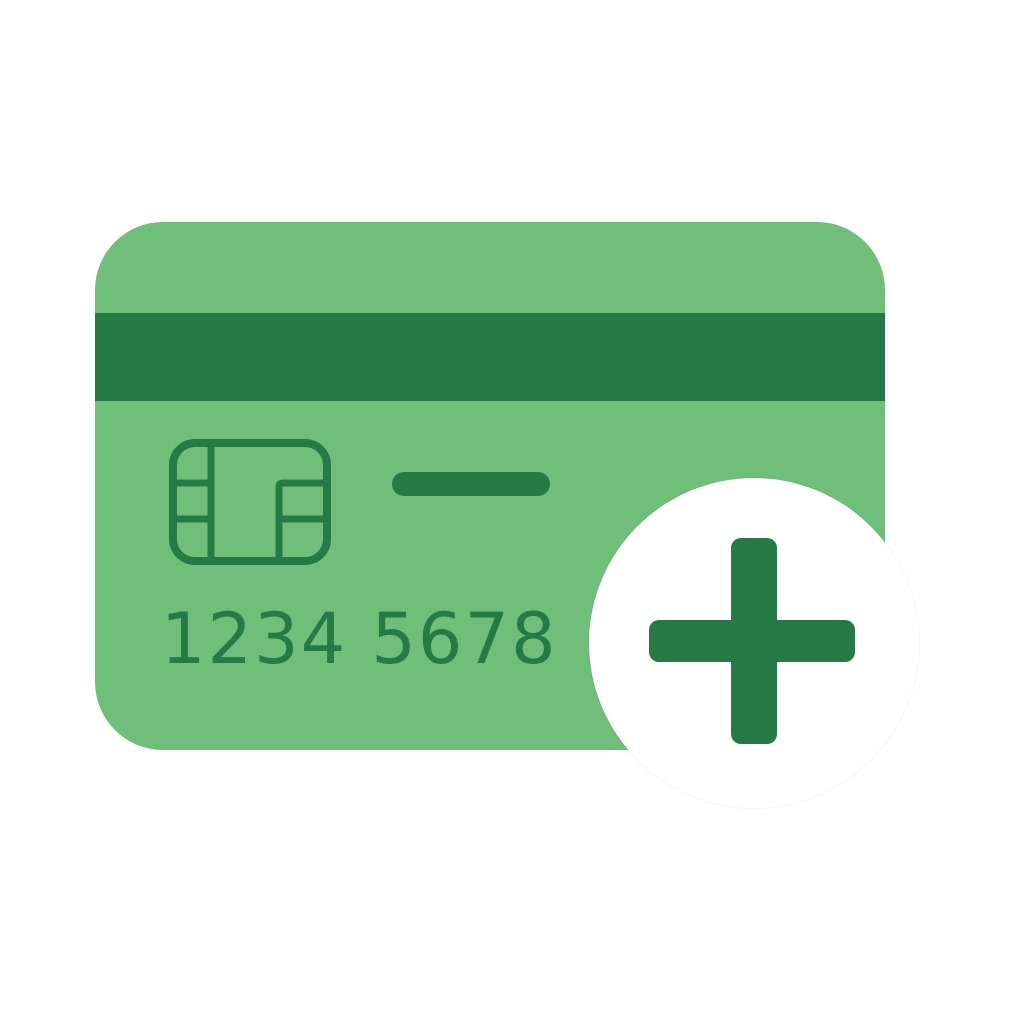  Describe the element at coordinates (490, 357) in the screenshot. I see `magnetic-stripe` at that location.